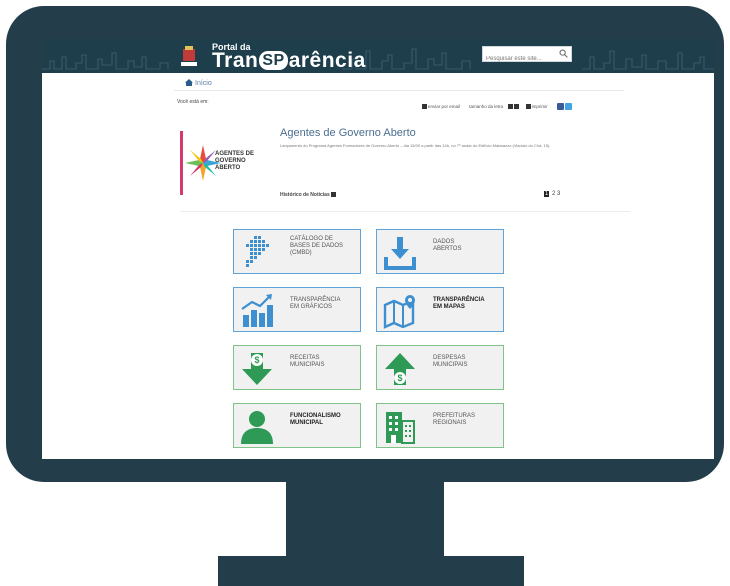 This screenshot has height=586, width=730. I want to click on tile-label: PREFEITURAS REGIONAIS, so click(454, 419).